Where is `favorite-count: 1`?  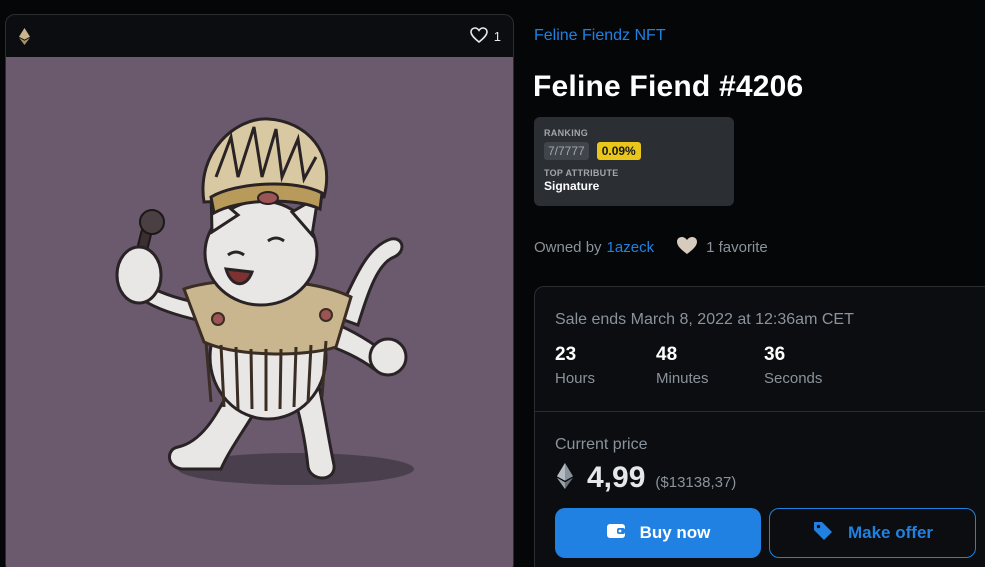
favorite-count: 1 is located at coordinates (497, 36).